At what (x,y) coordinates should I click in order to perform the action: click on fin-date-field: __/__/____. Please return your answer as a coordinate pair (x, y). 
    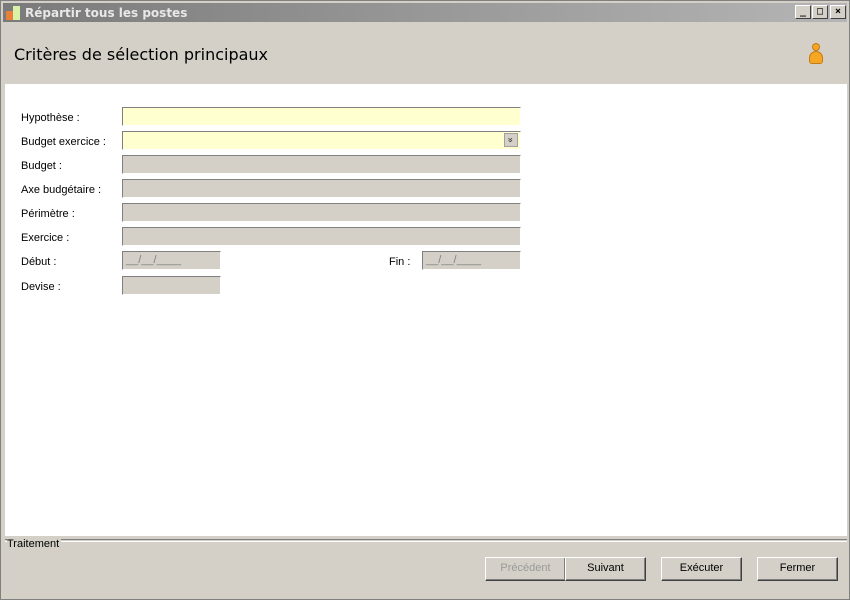
    Looking at the image, I should click on (471, 260).